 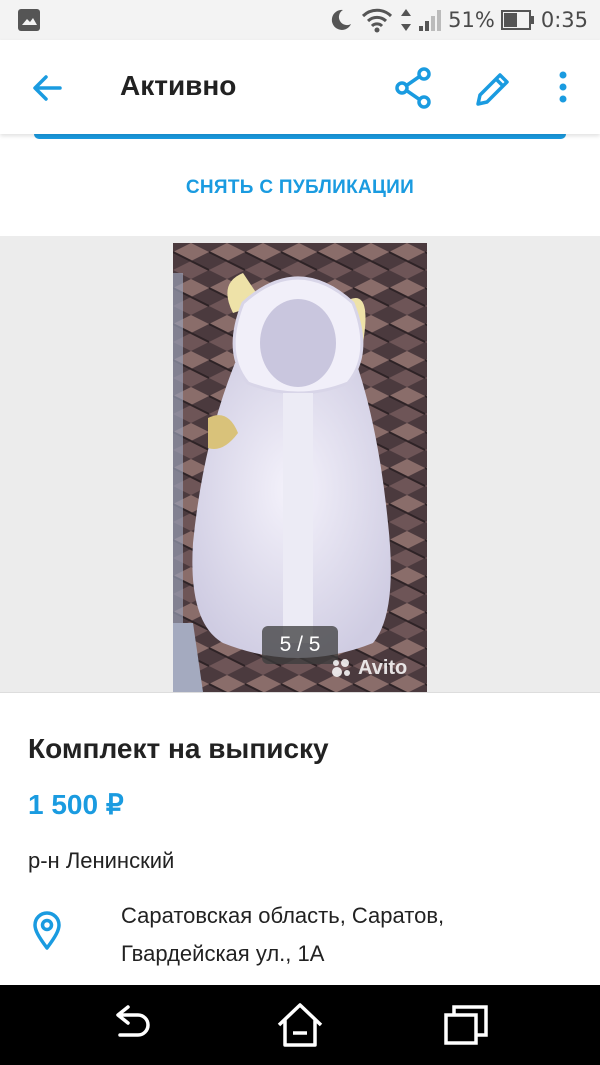 What do you see at coordinates (517, 20) in the screenshot?
I see `battery-icon` at bounding box center [517, 20].